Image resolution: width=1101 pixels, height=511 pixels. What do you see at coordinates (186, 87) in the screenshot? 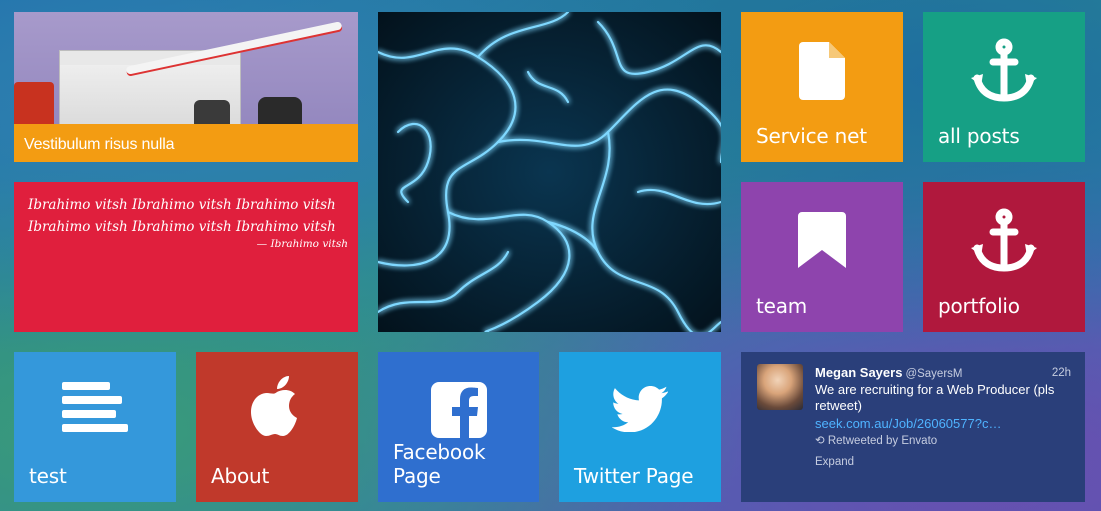
I see `product-tile: Vestibulum risus nulla` at bounding box center [186, 87].